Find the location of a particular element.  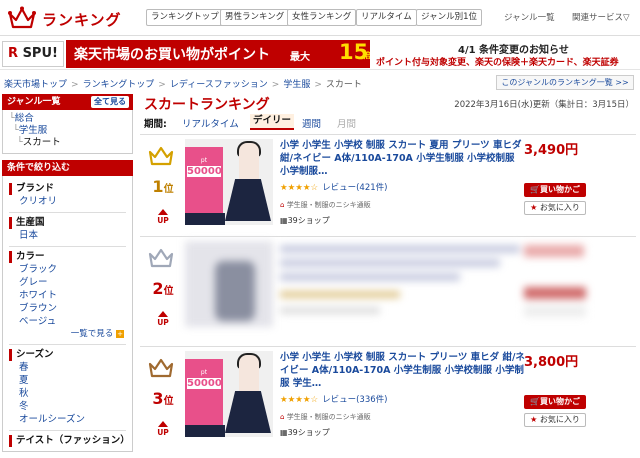

genre-list-header-label: ジャンル一覧 is located at coordinates (34, 102).